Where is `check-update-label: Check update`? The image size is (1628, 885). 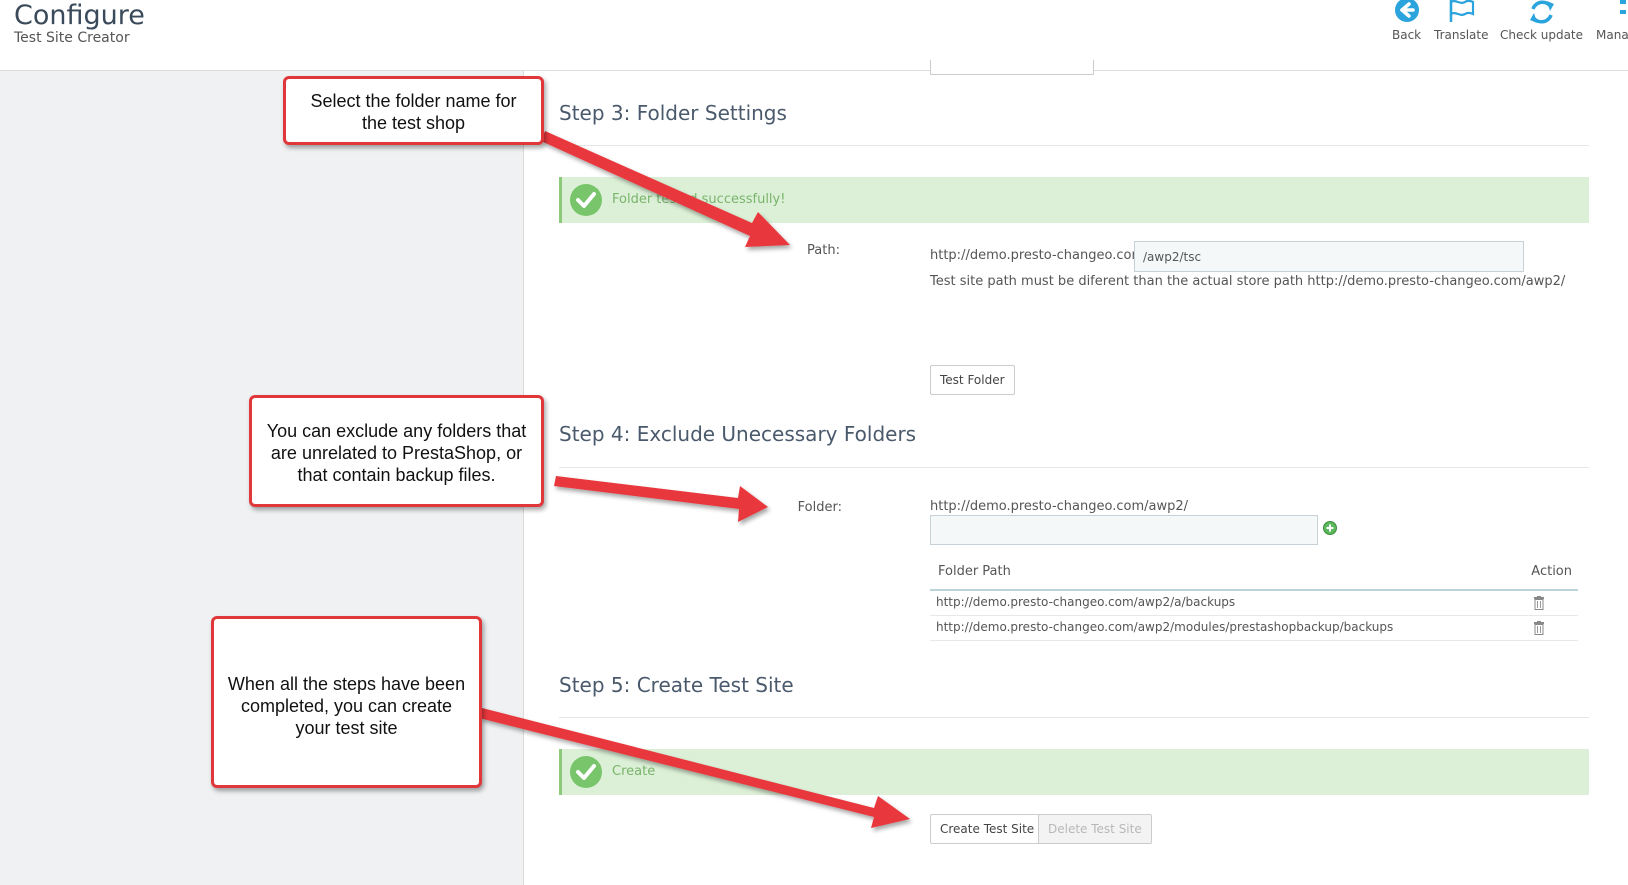
check-update-label: Check update is located at coordinates (1542, 35).